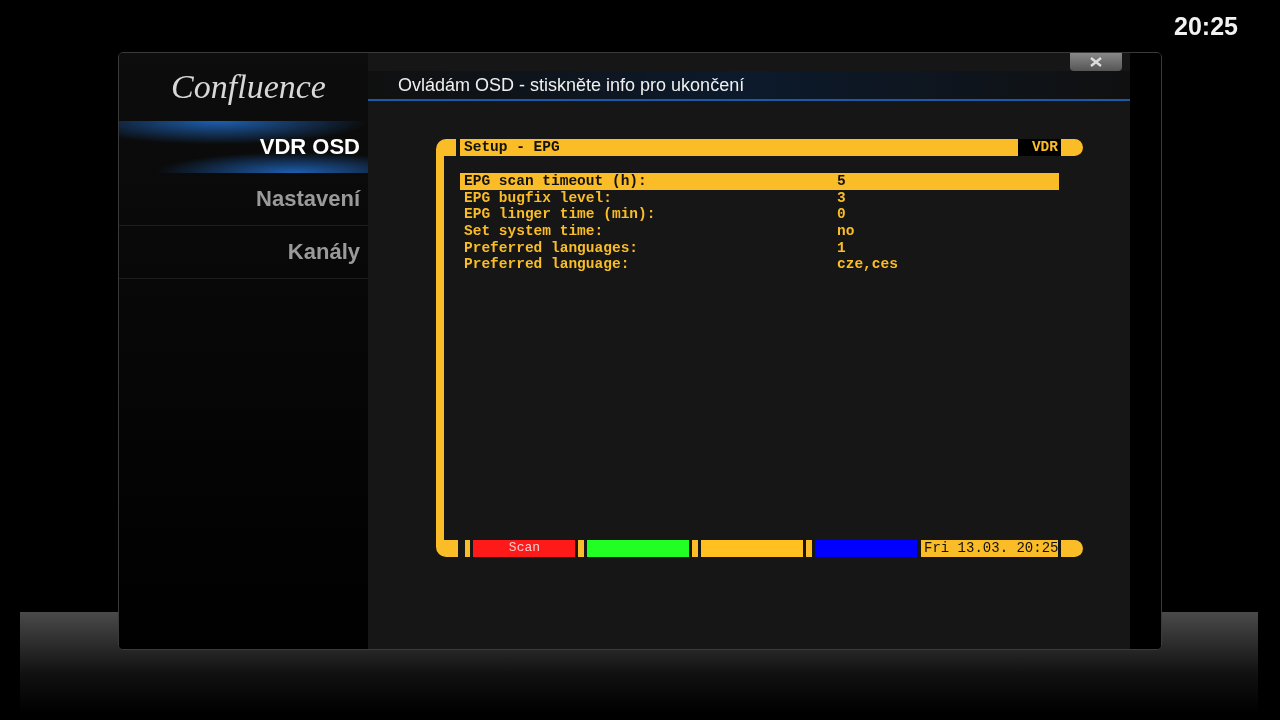 This screenshot has width=1280, height=720. Describe the element at coordinates (739, 147) in the screenshot. I see `osd-title: Setup - EPG` at that location.